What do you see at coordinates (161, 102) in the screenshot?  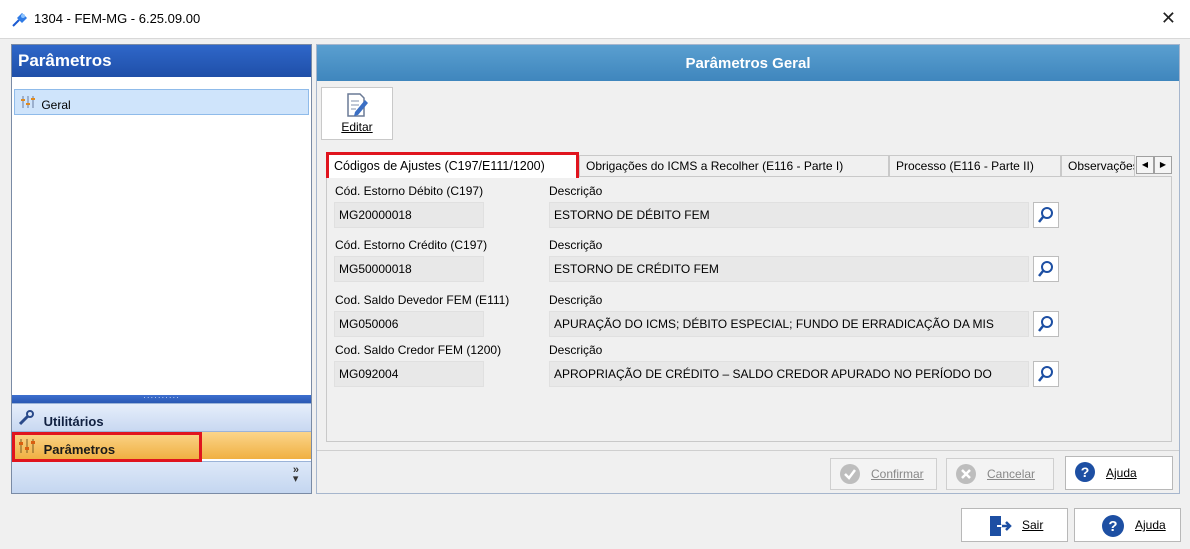 I see `tree-item-geral: Geral` at bounding box center [161, 102].